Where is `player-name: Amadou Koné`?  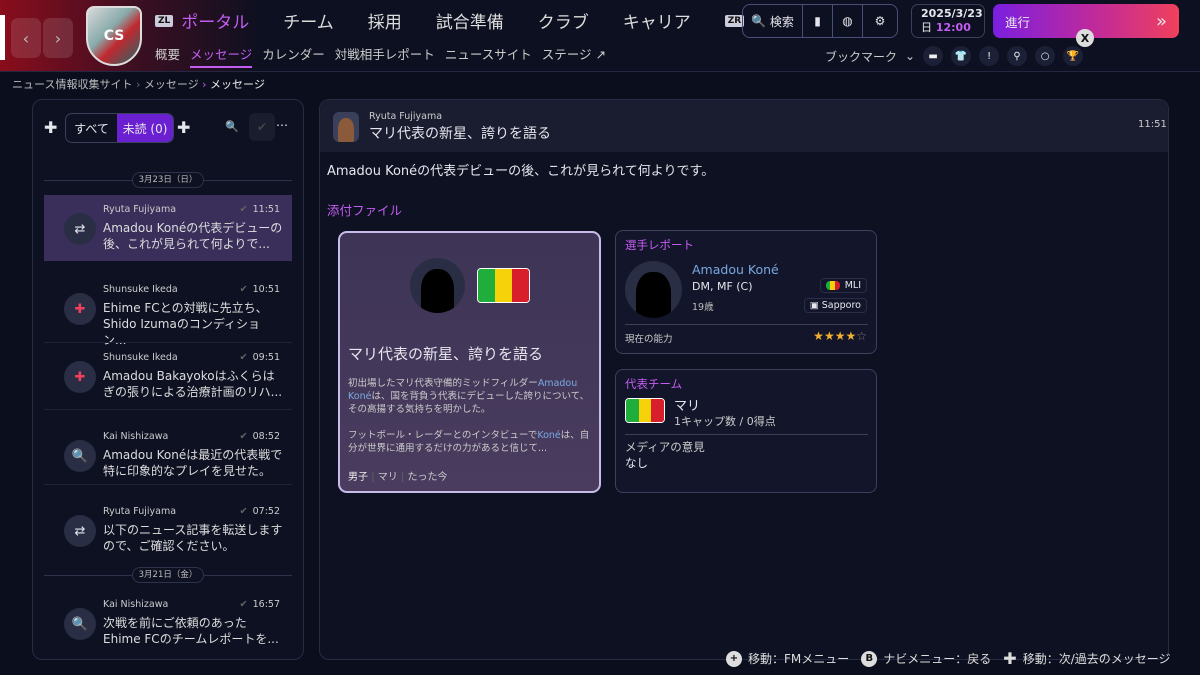
player-name: Amadou Koné is located at coordinates (735, 269).